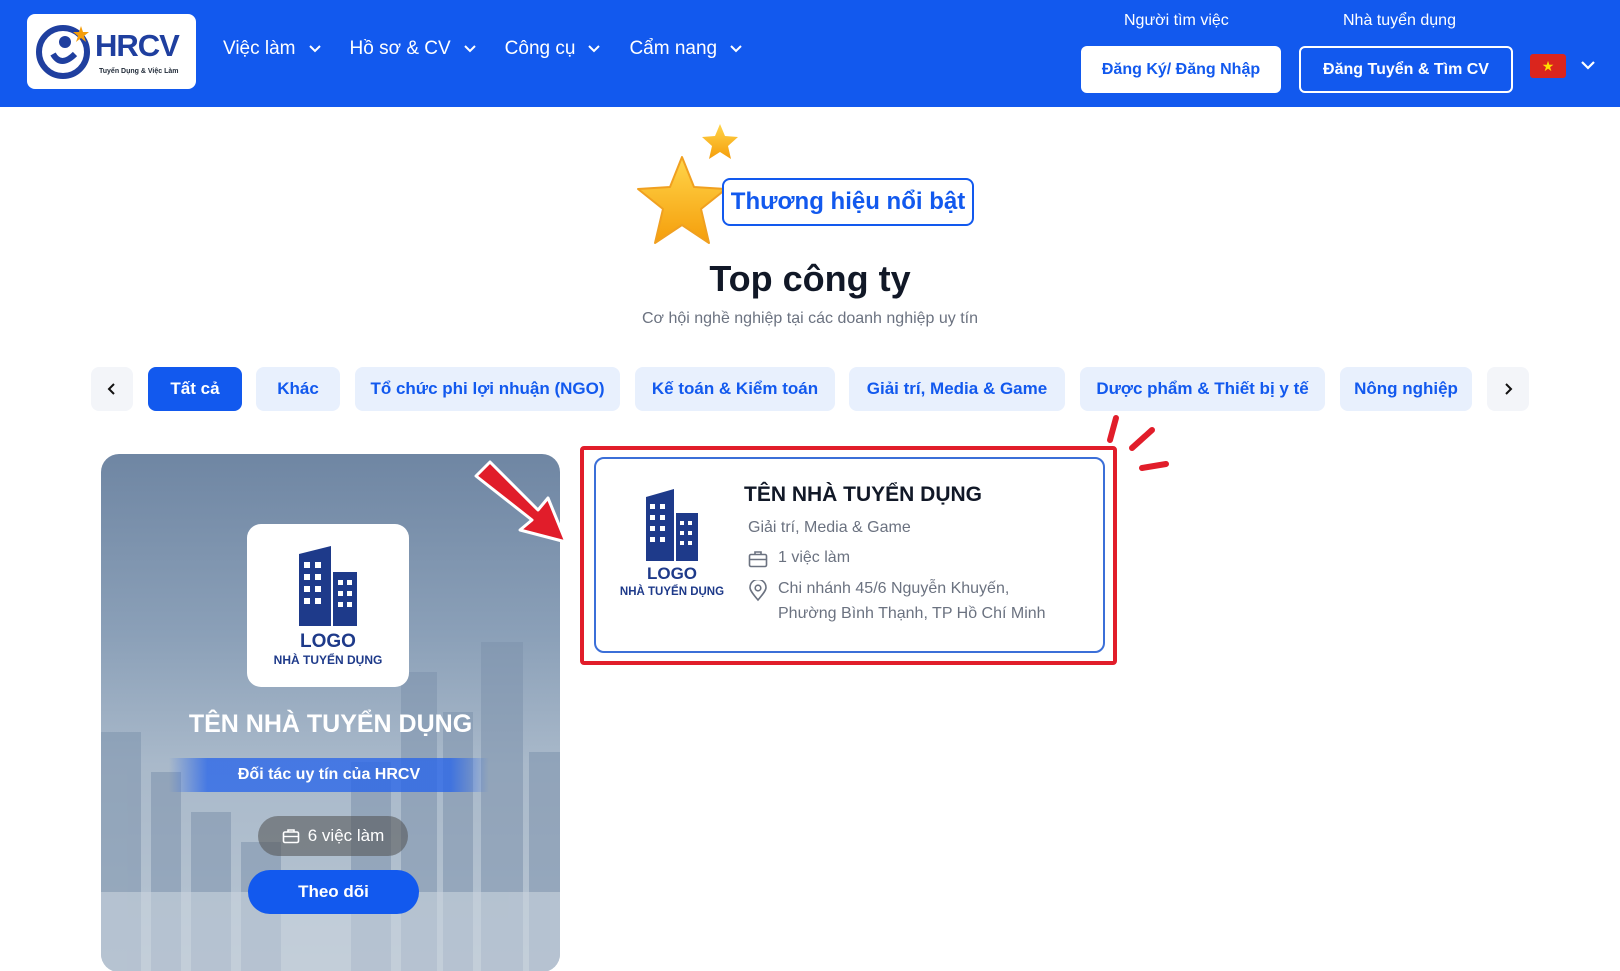 The height and width of the screenshot is (971, 1620). Describe the element at coordinates (1176, 20) in the screenshot. I see `job-seeker-label: Người tìm việc` at that location.